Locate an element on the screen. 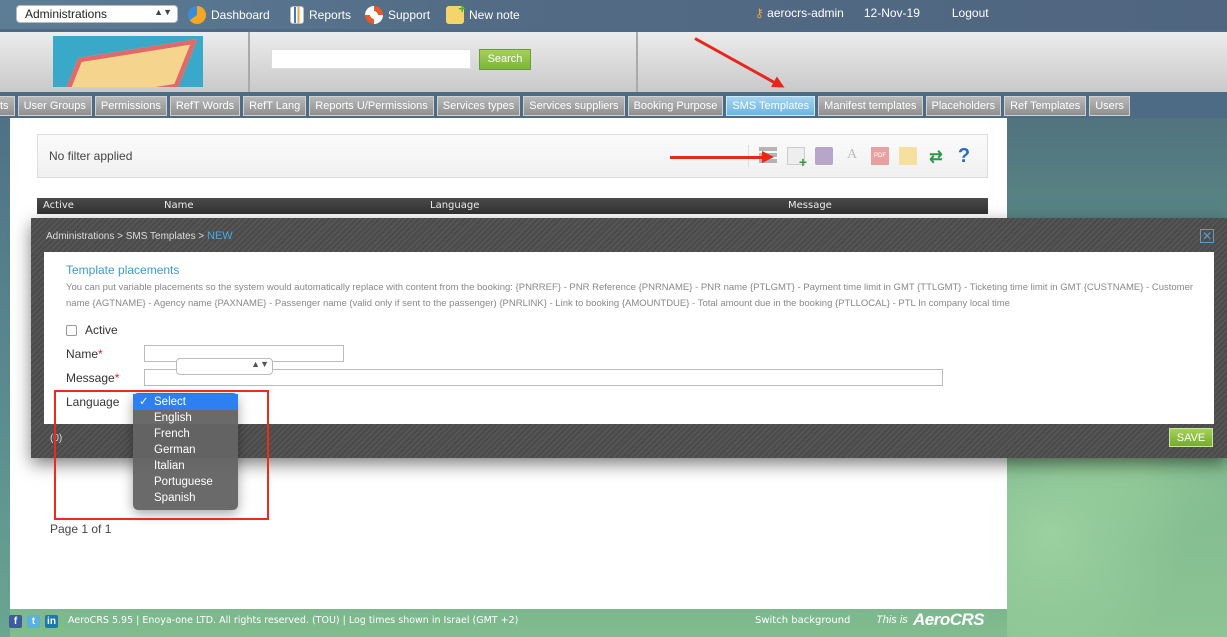 The image size is (1227, 637). search-input is located at coordinates (371, 59).